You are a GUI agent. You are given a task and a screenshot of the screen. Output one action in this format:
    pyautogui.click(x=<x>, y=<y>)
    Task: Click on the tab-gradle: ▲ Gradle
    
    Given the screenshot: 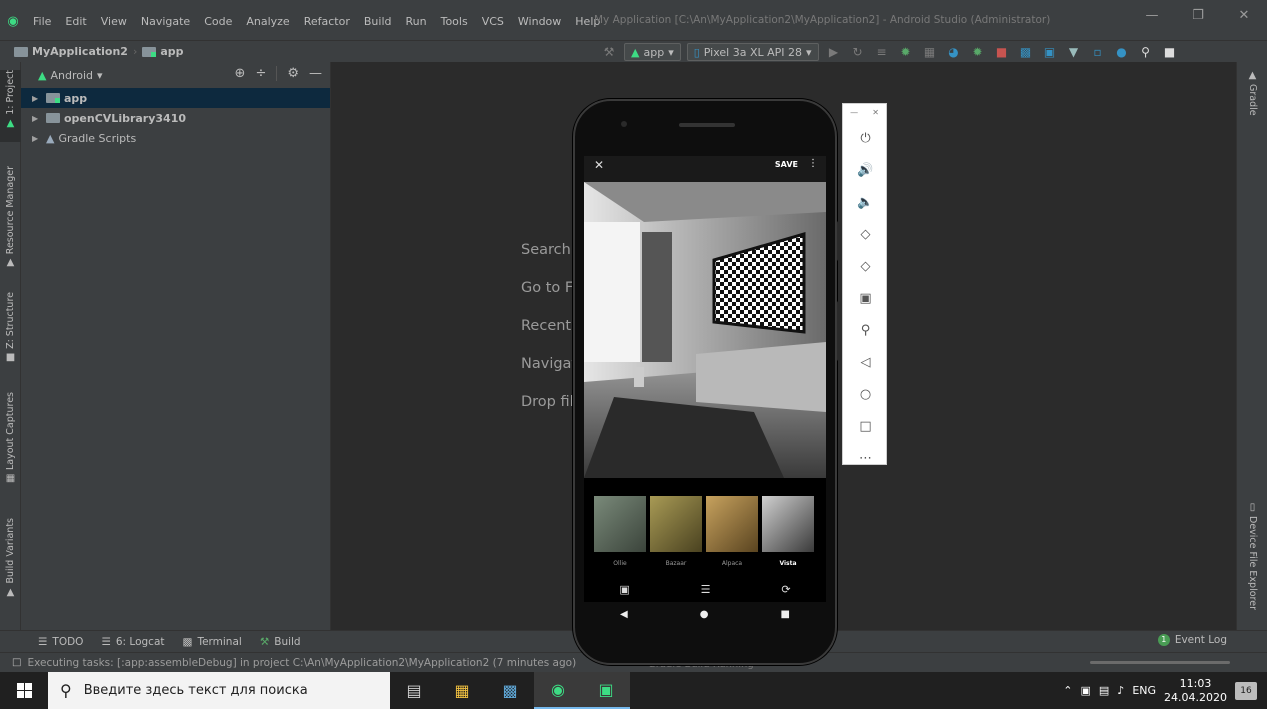 What is the action you would take?
    pyautogui.click(x=1252, y=100)
    